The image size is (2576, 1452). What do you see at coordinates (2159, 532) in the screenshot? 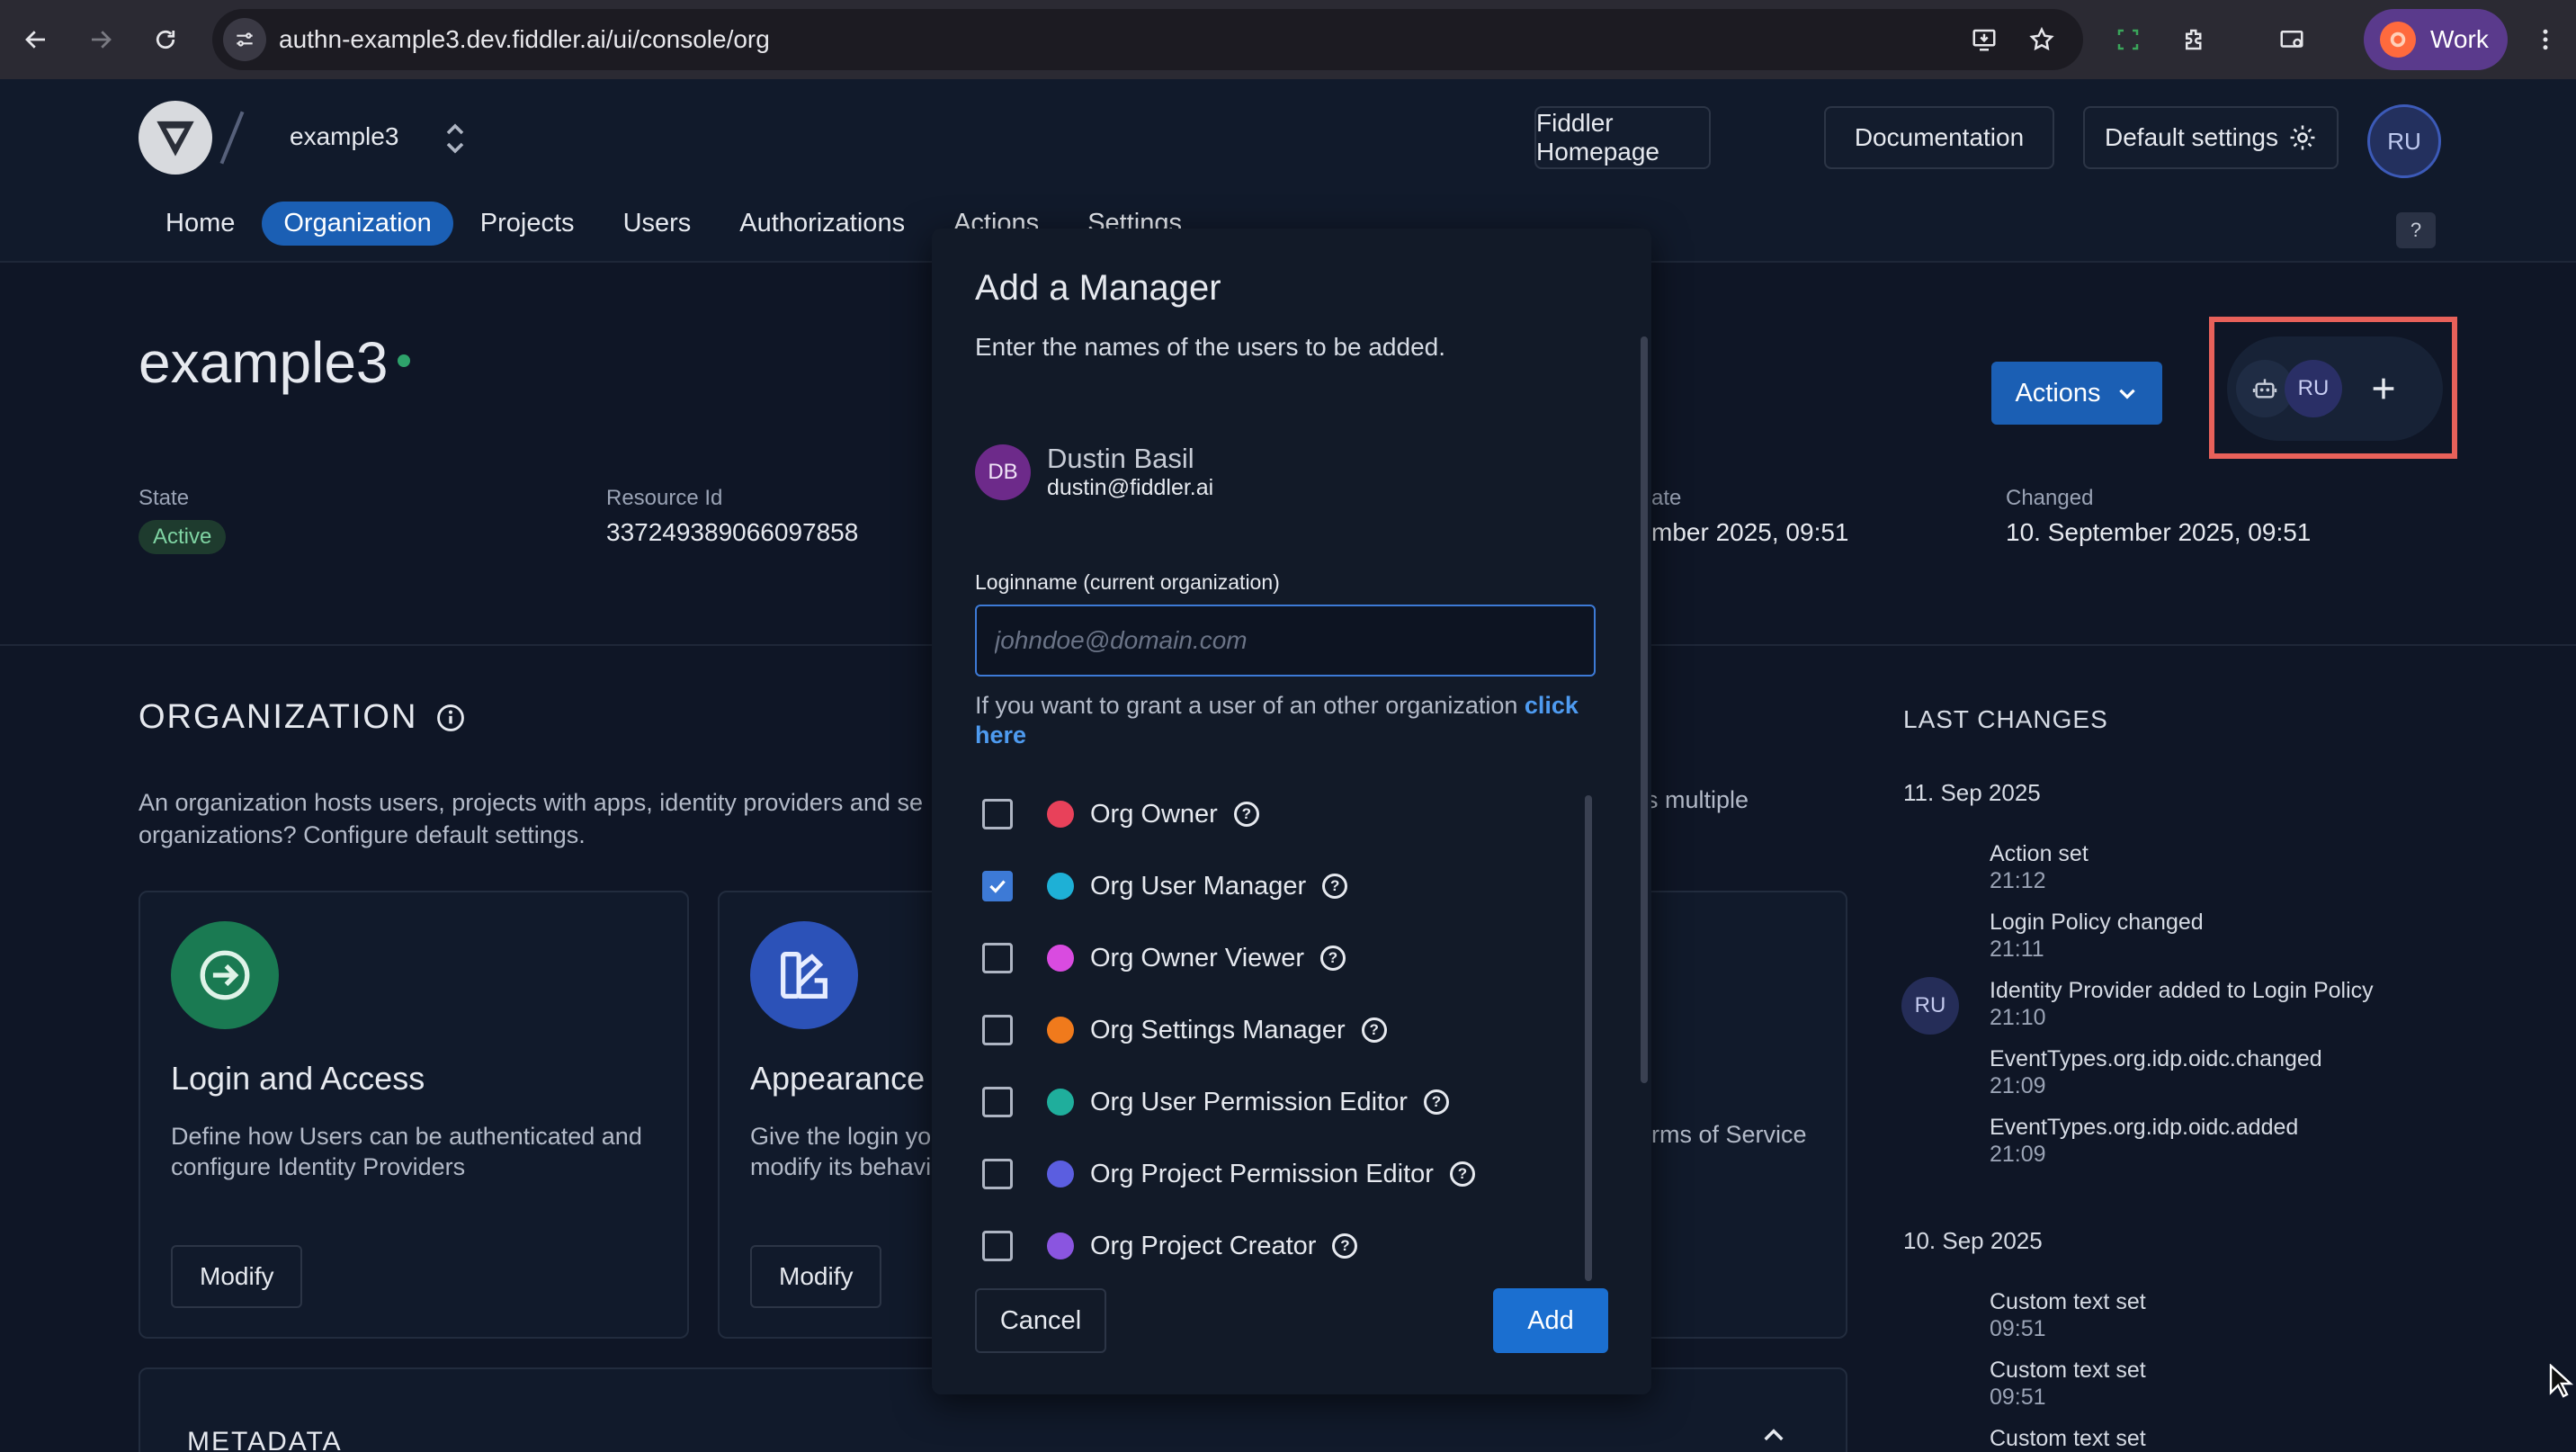
I see `changed-value: 10. September 2025, 09:51` at bounding box center [2159, 532].